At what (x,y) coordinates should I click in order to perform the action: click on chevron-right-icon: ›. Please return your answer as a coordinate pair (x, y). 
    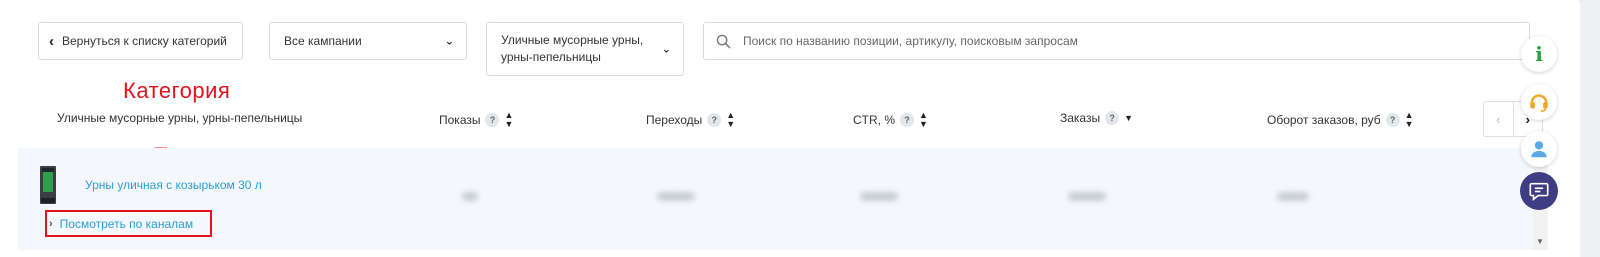
    Looking at the image, I should click on (51, 223).